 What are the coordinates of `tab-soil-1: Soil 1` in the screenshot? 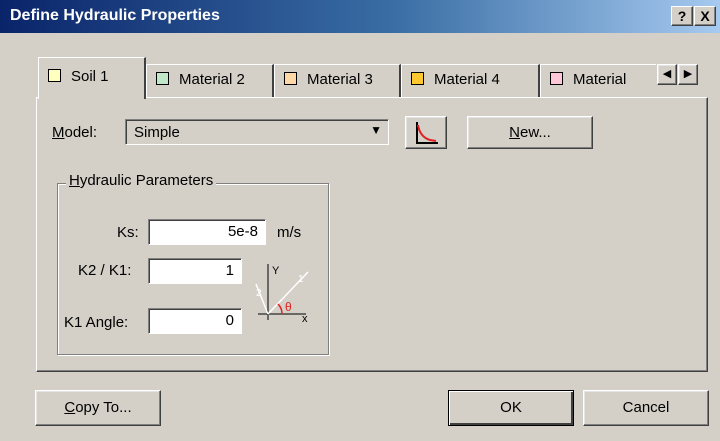 It's located at (92, 78).